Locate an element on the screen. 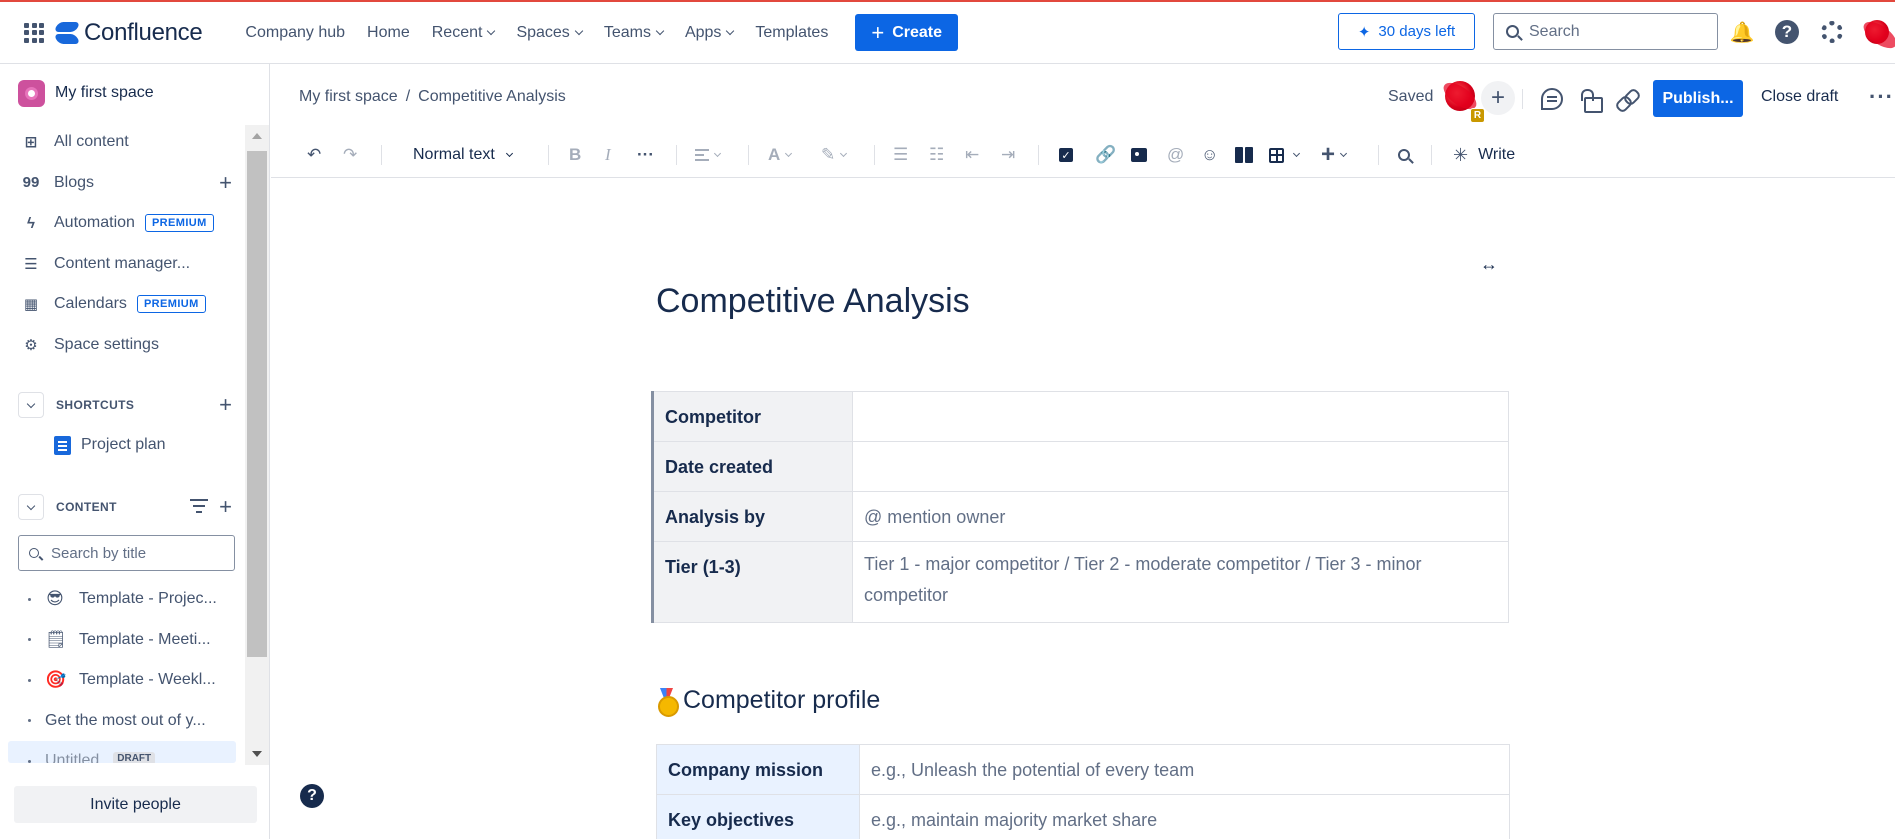 This screenshot has width=1895, height=839. help-button: ? is located at coordinates (312, 796).